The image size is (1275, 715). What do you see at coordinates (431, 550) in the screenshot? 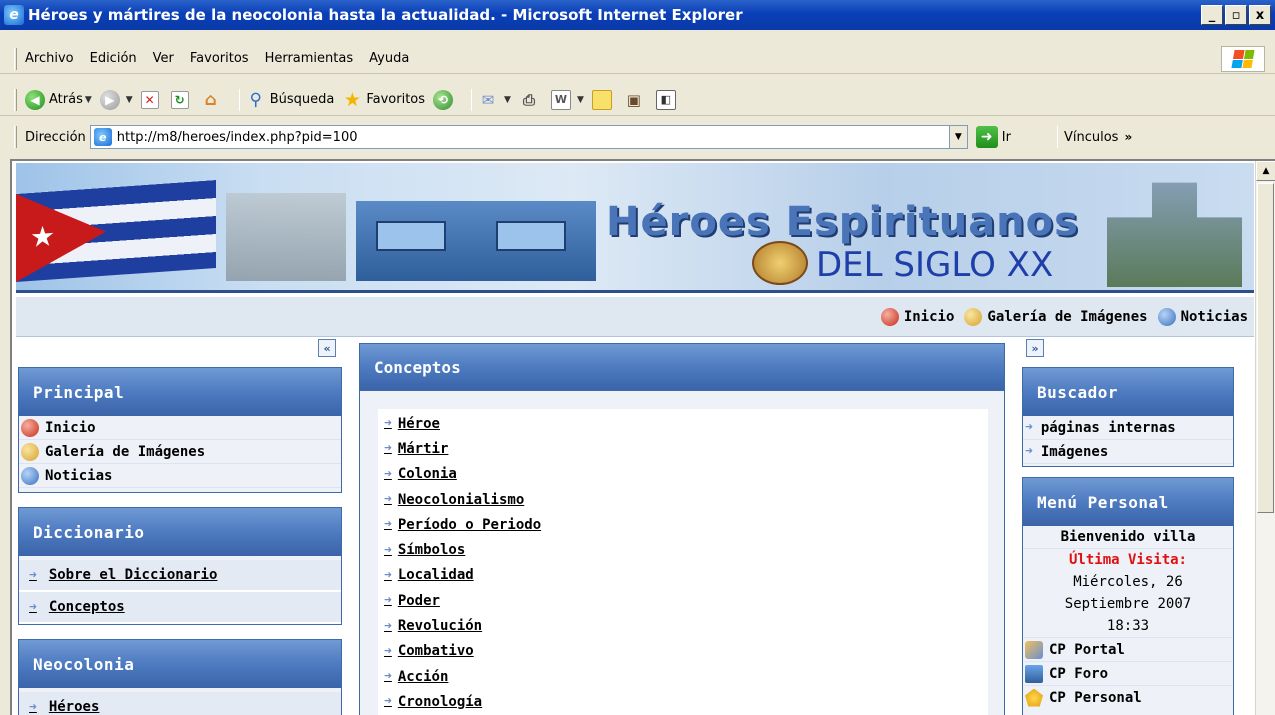
I see `concept-label: Símbolos` at bounding box center [431, 550].